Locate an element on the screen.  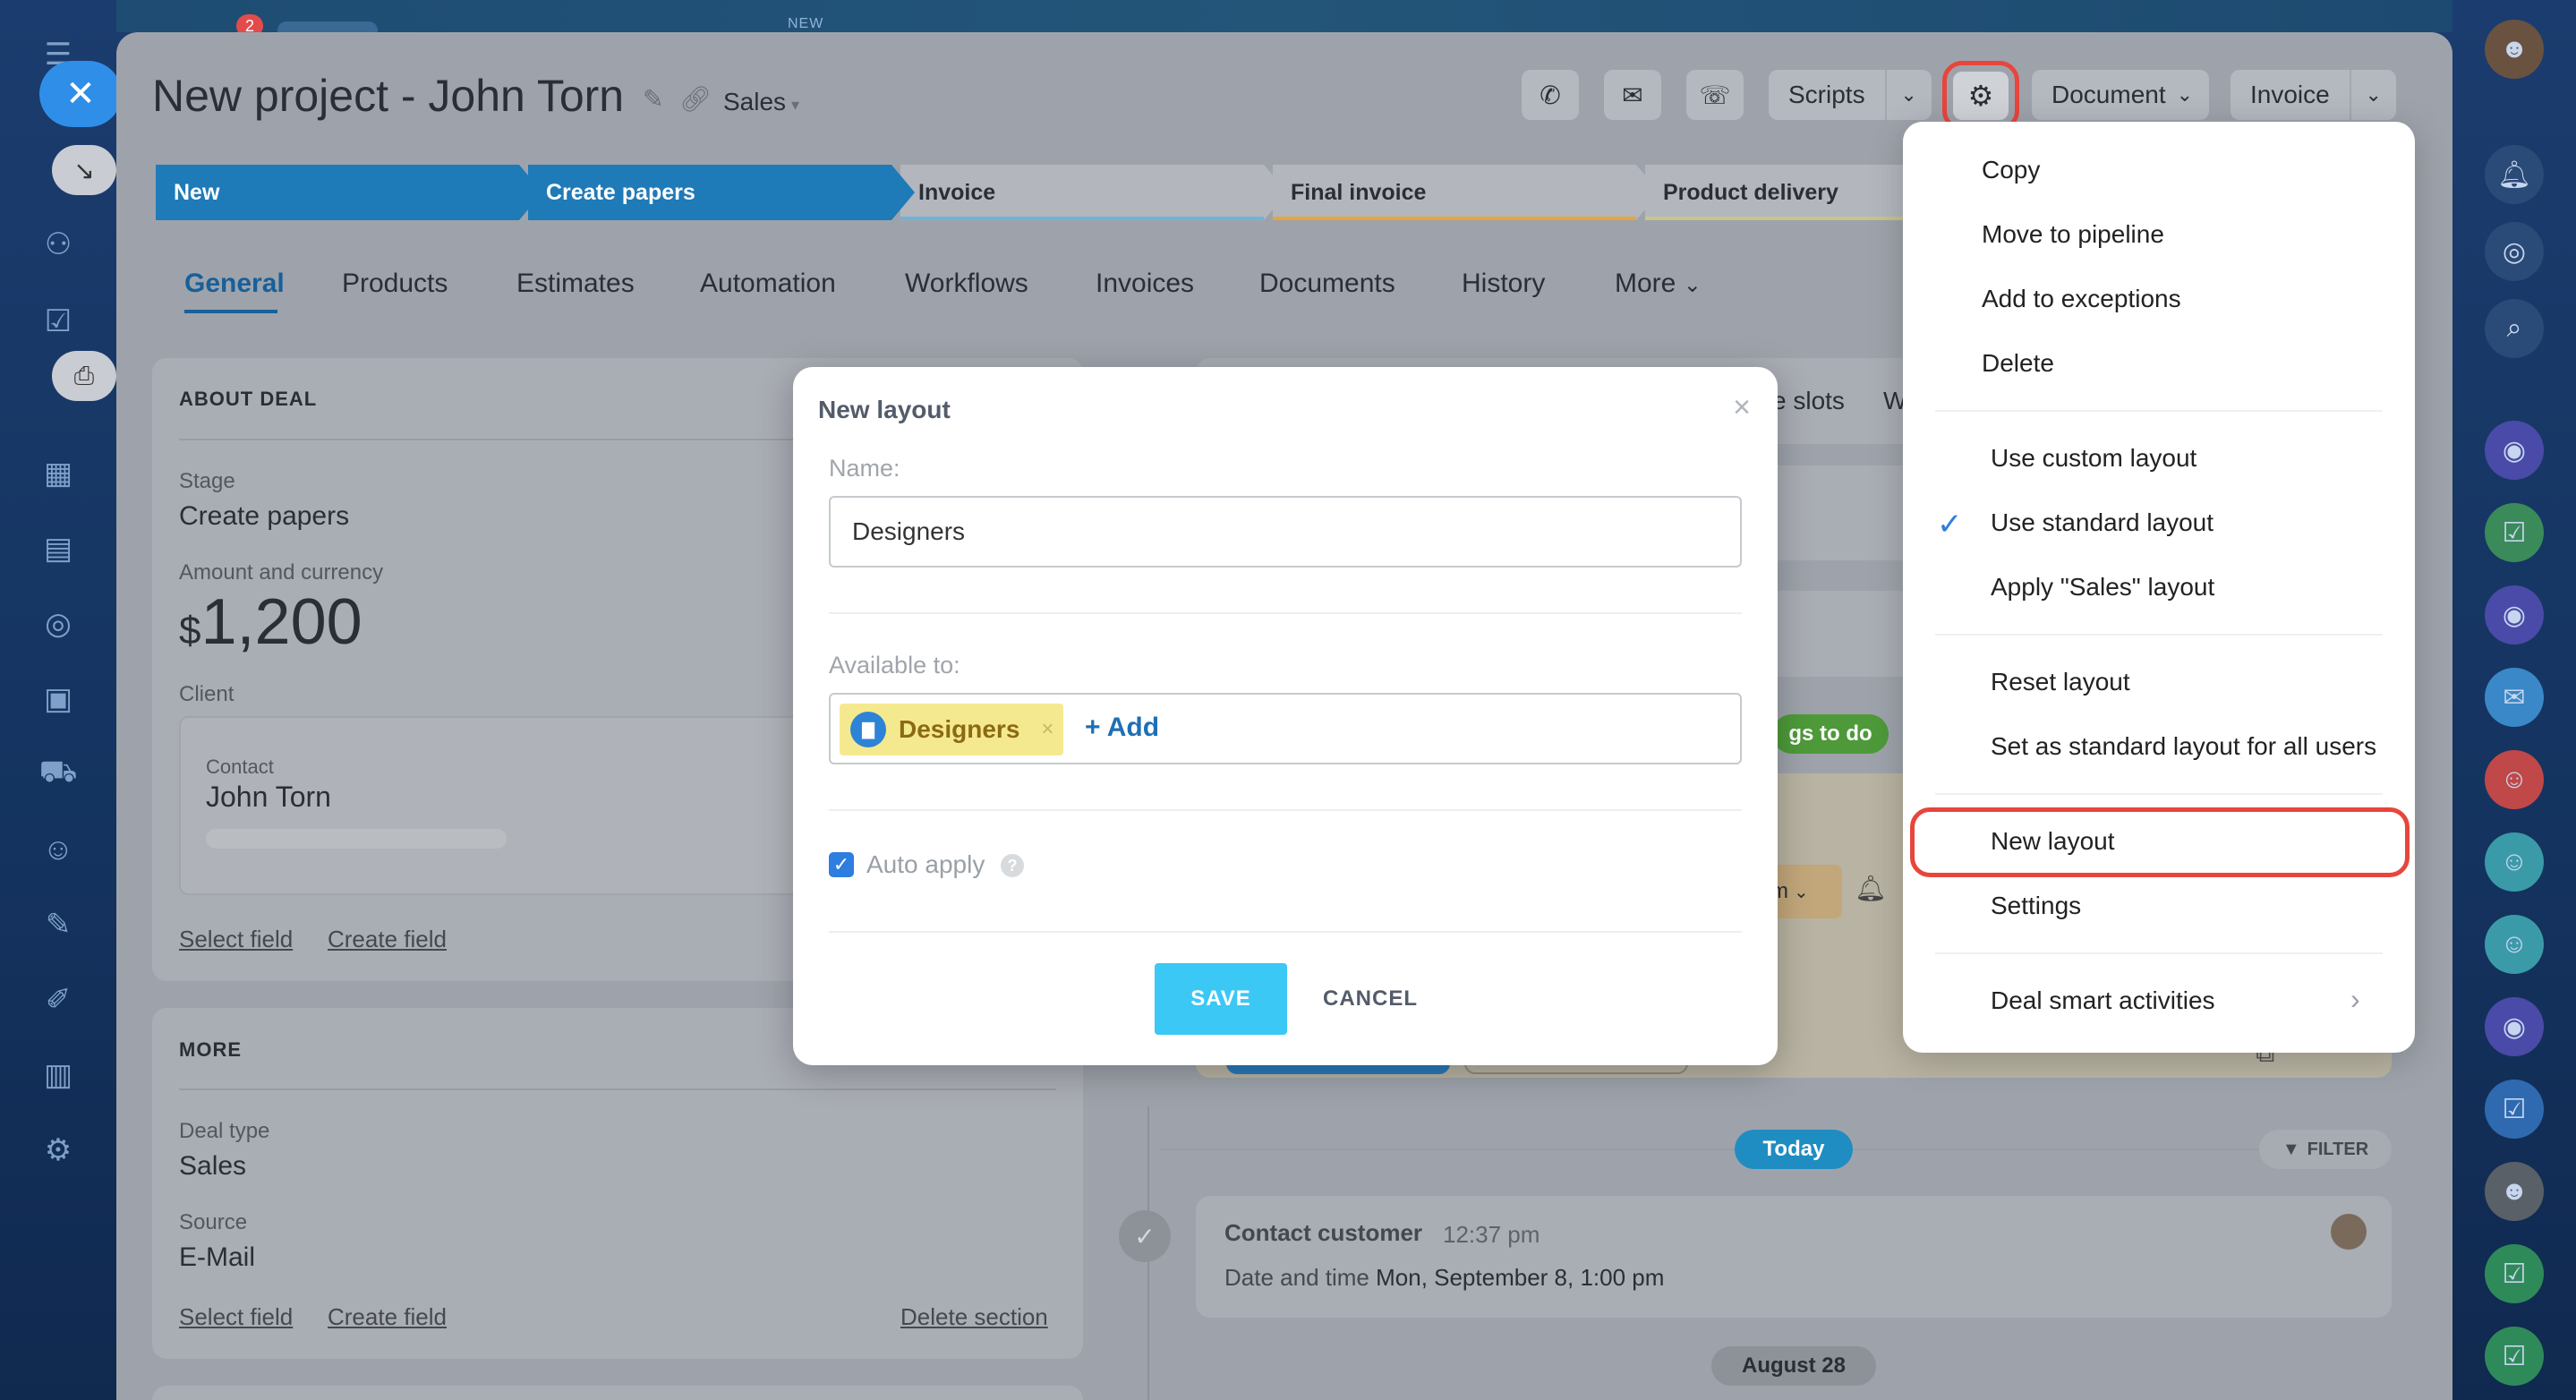
contact-name: John Torn is located at coordinates (268, 797).